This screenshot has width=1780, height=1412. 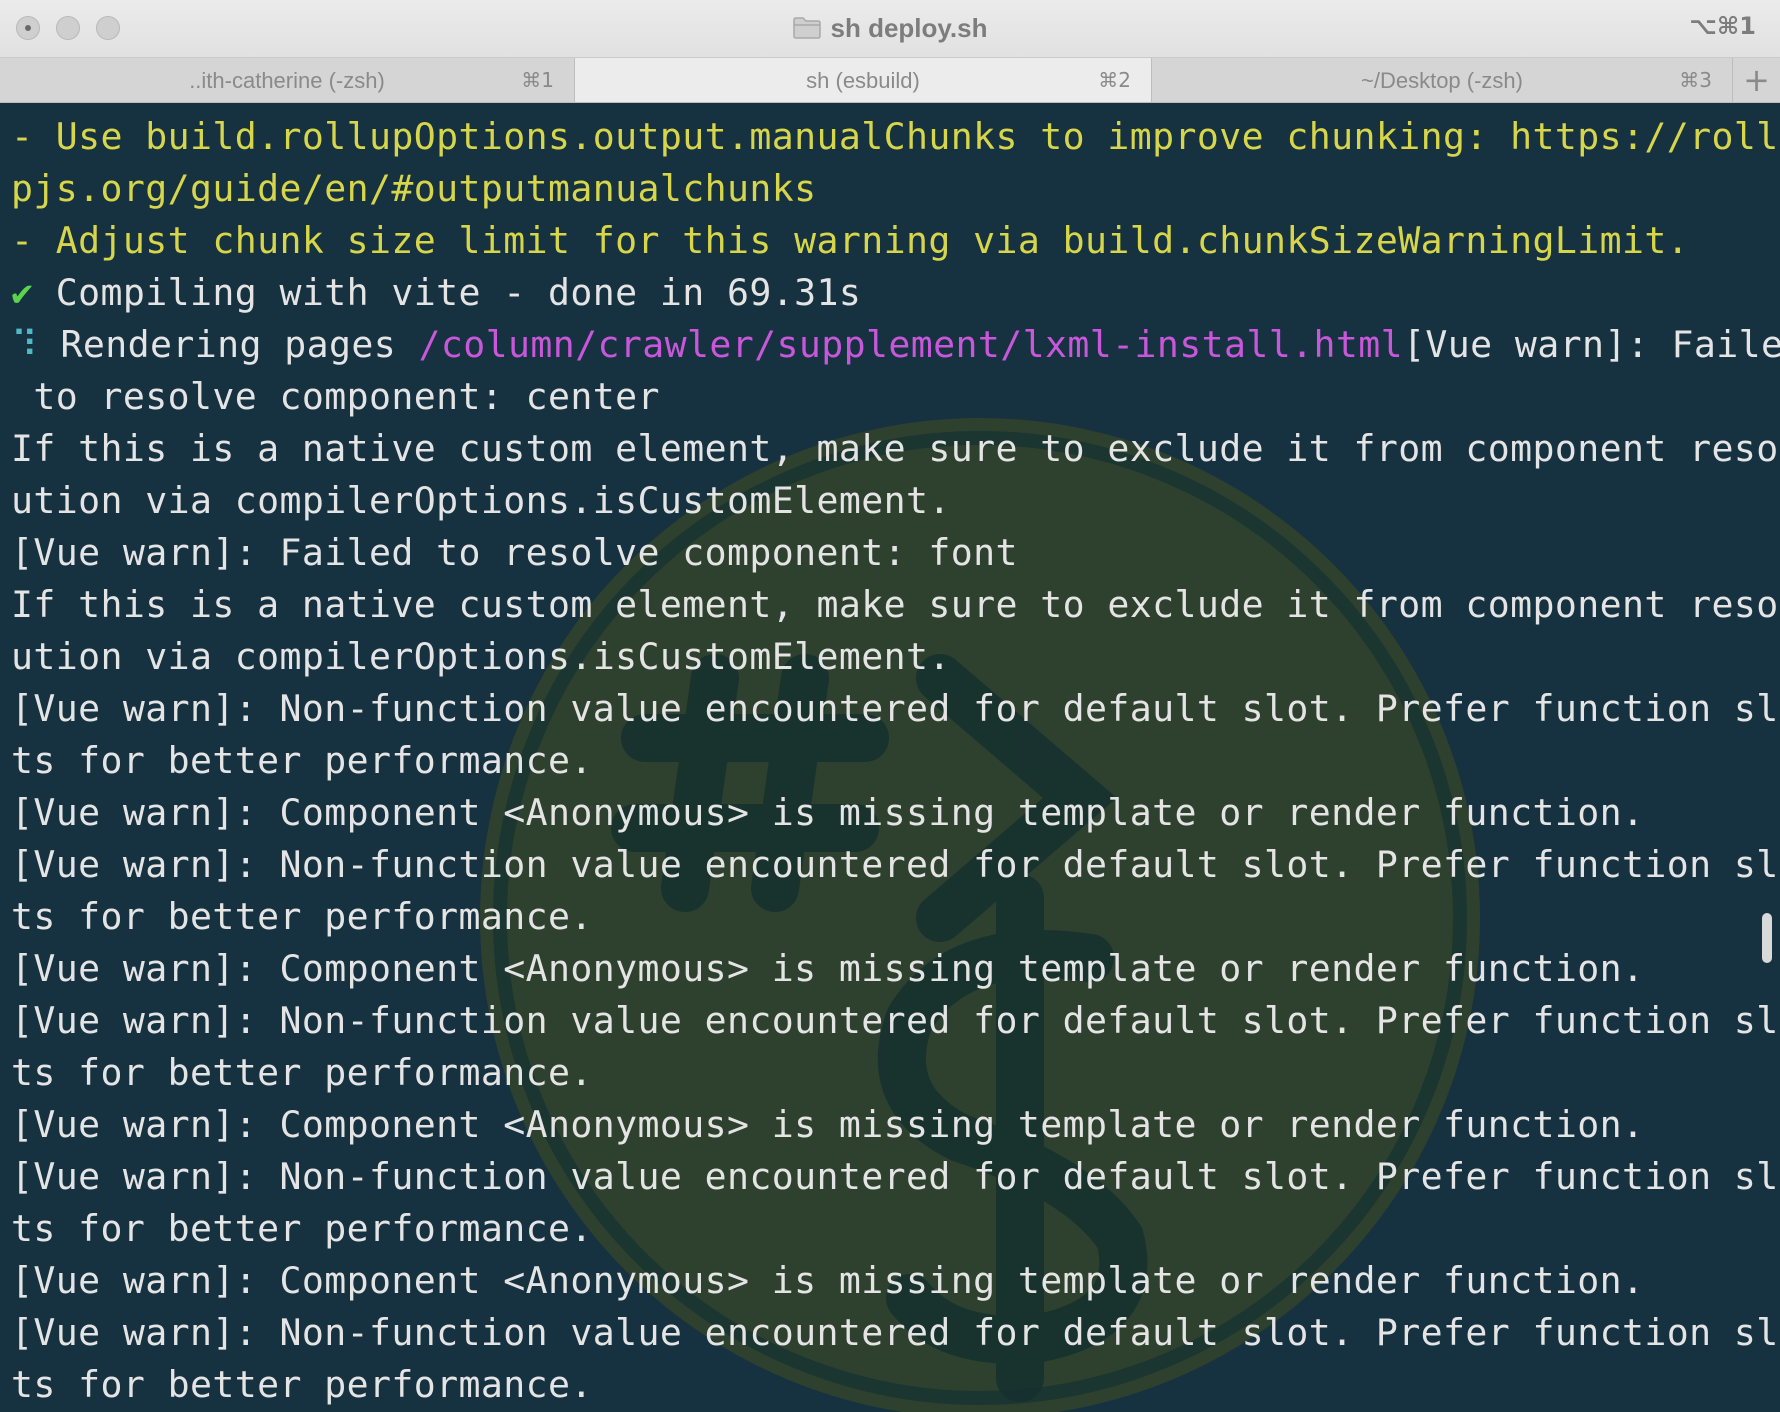 What do you see at coordinates (537, 80) in the screenshot?
I see `tab-shortcut: ⌘1` at bounding box center [537, 80].